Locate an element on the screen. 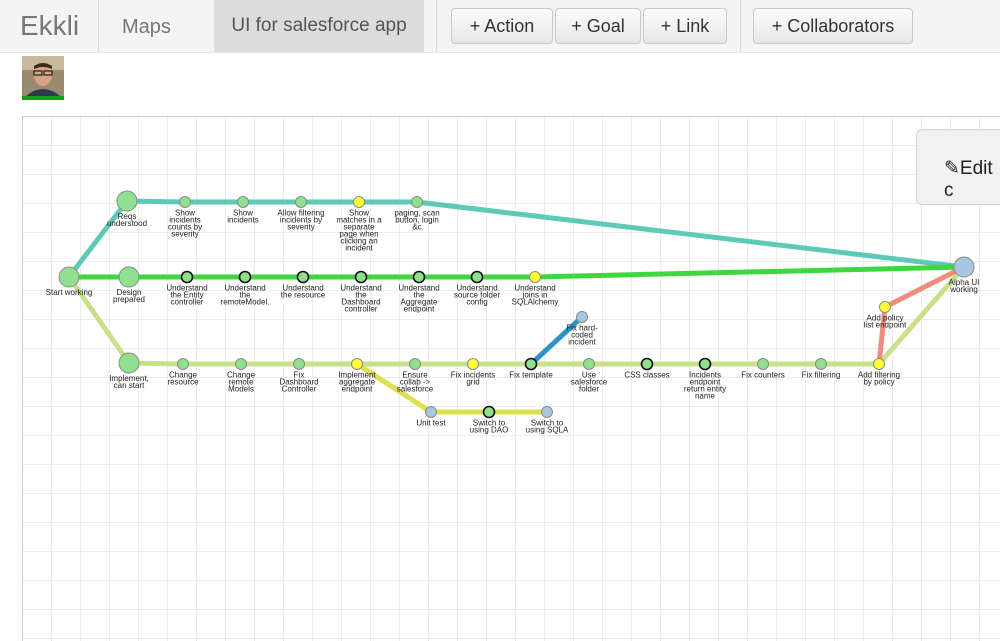 This screenshot has width=1000, height=641. node-b8 is located at coordinates (589, 364).